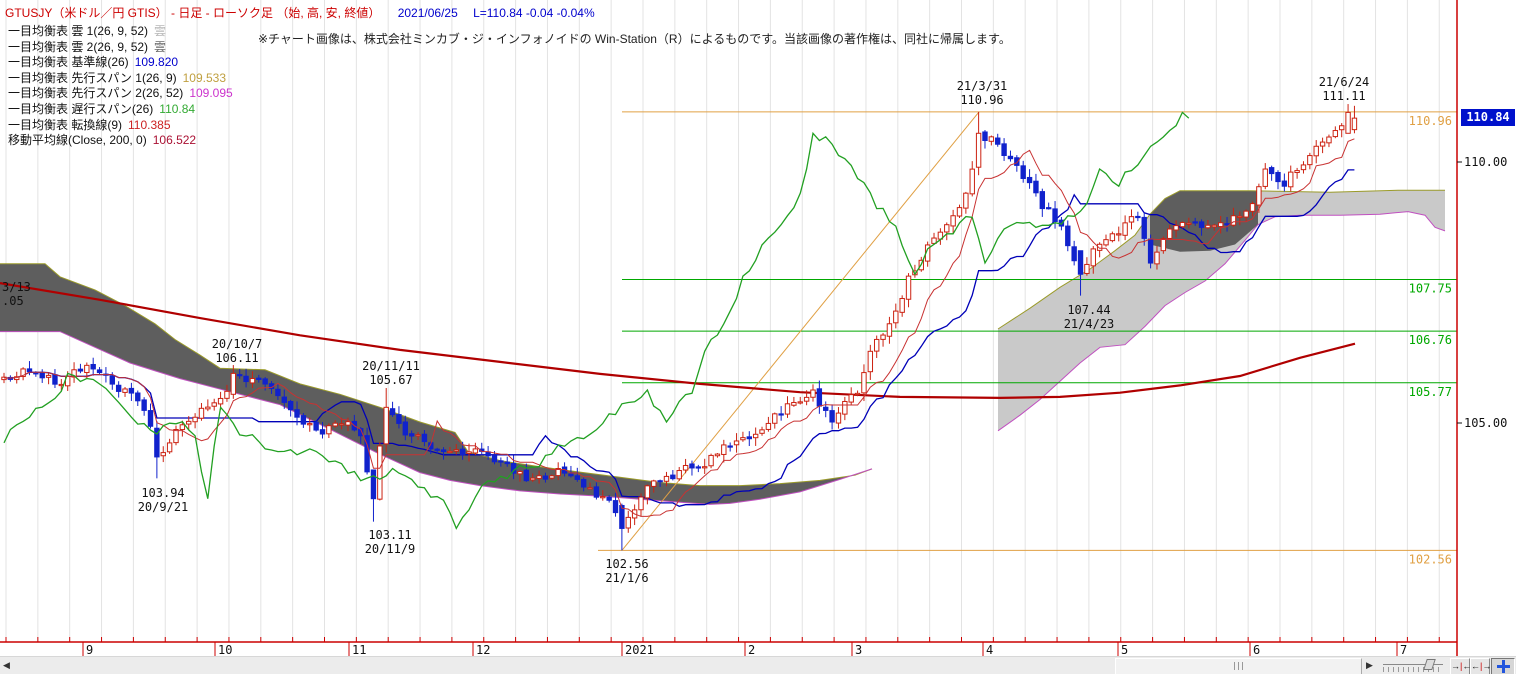 Image resolution: width=1516 pixels, height=674 pixels. I want to click on orange-level-label: 102.56, so click(1430, 559).